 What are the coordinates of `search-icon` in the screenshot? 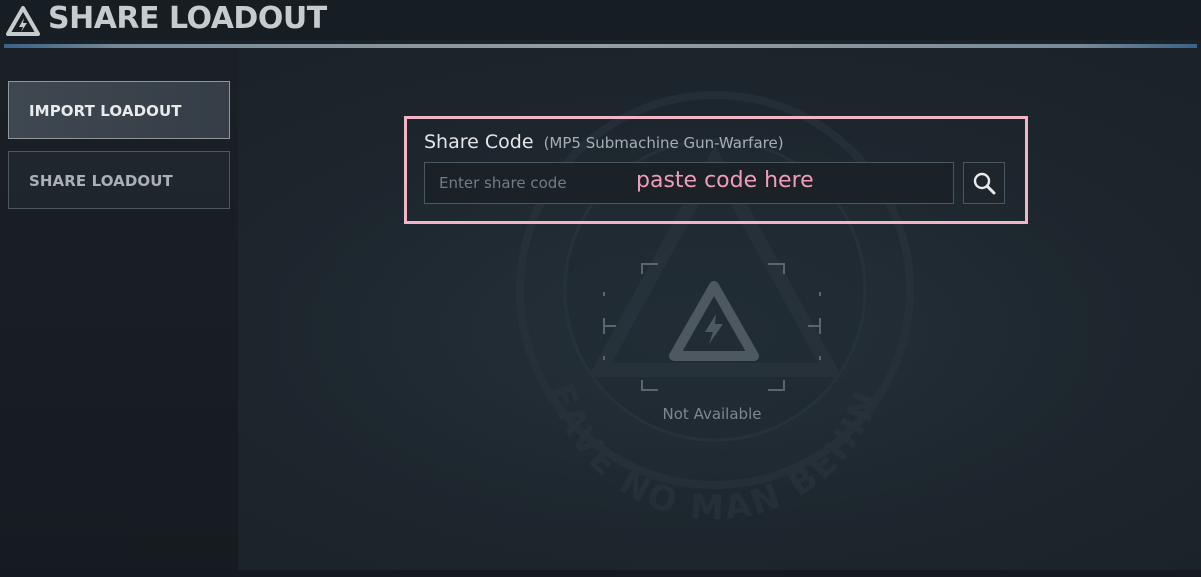 It's located at (984, 183).